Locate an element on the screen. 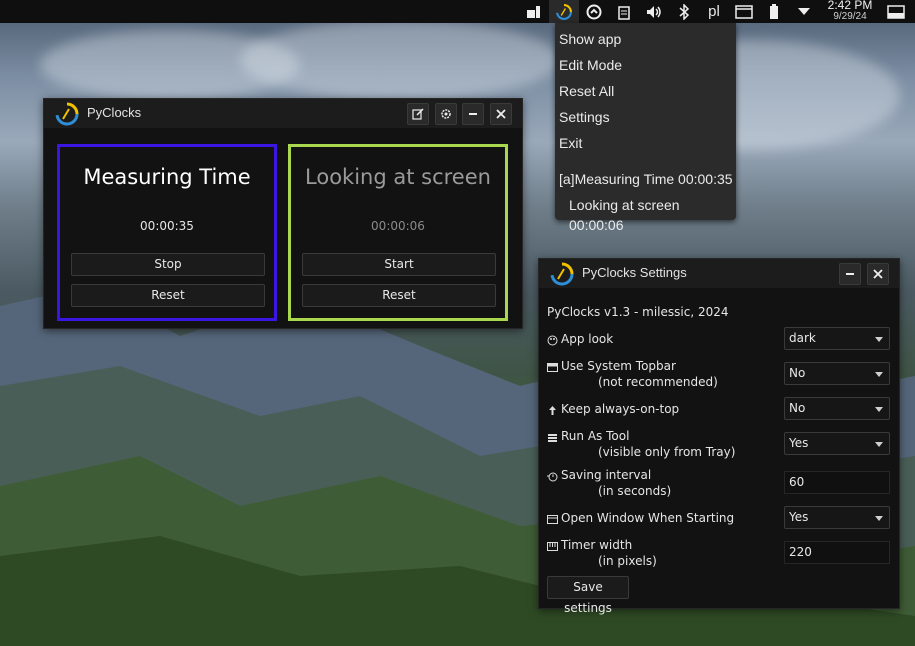 The height and width of the screenshot is (646, 915). window-title: PyClocks is located at coordinates (114, 112).